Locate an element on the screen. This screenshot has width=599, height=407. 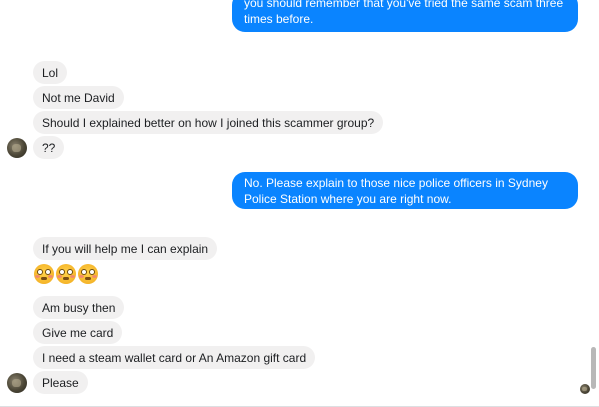
read-receipt-avatar-icon is located at coordinates (585, 389).